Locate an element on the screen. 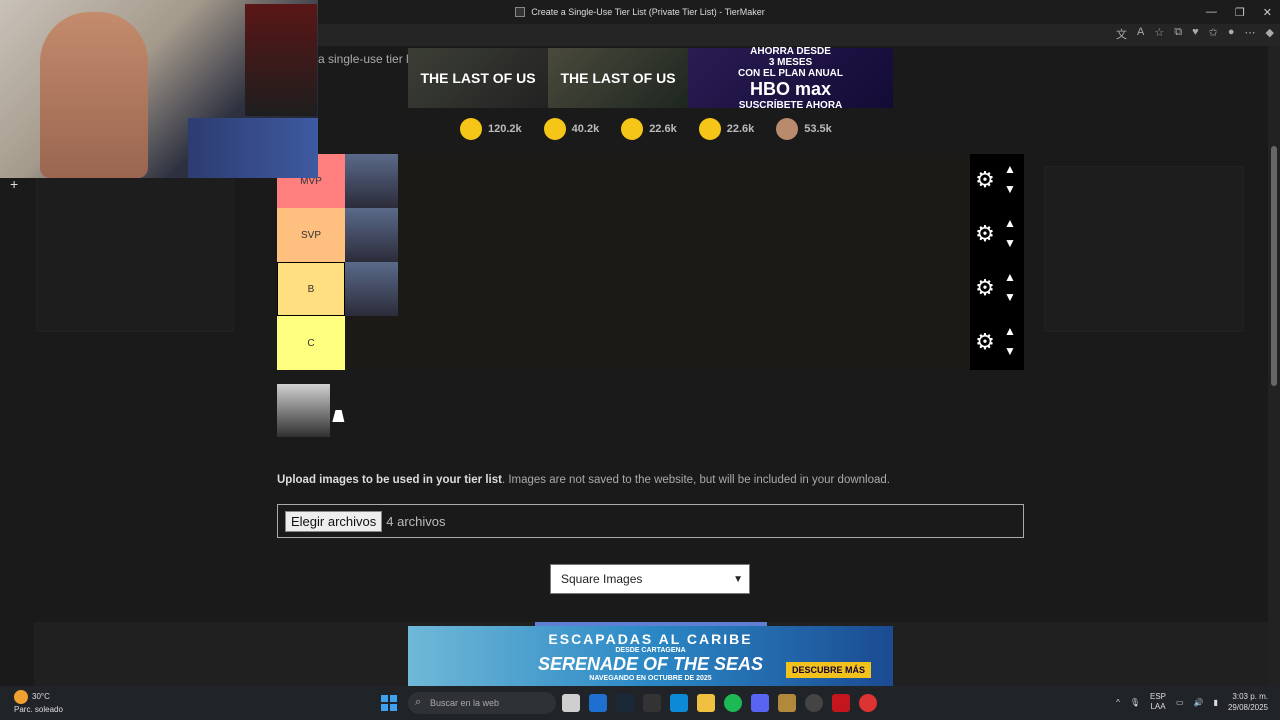  ad-bottom-line-2: DESDE CARTAGENA is located at coordinates (650, 650).